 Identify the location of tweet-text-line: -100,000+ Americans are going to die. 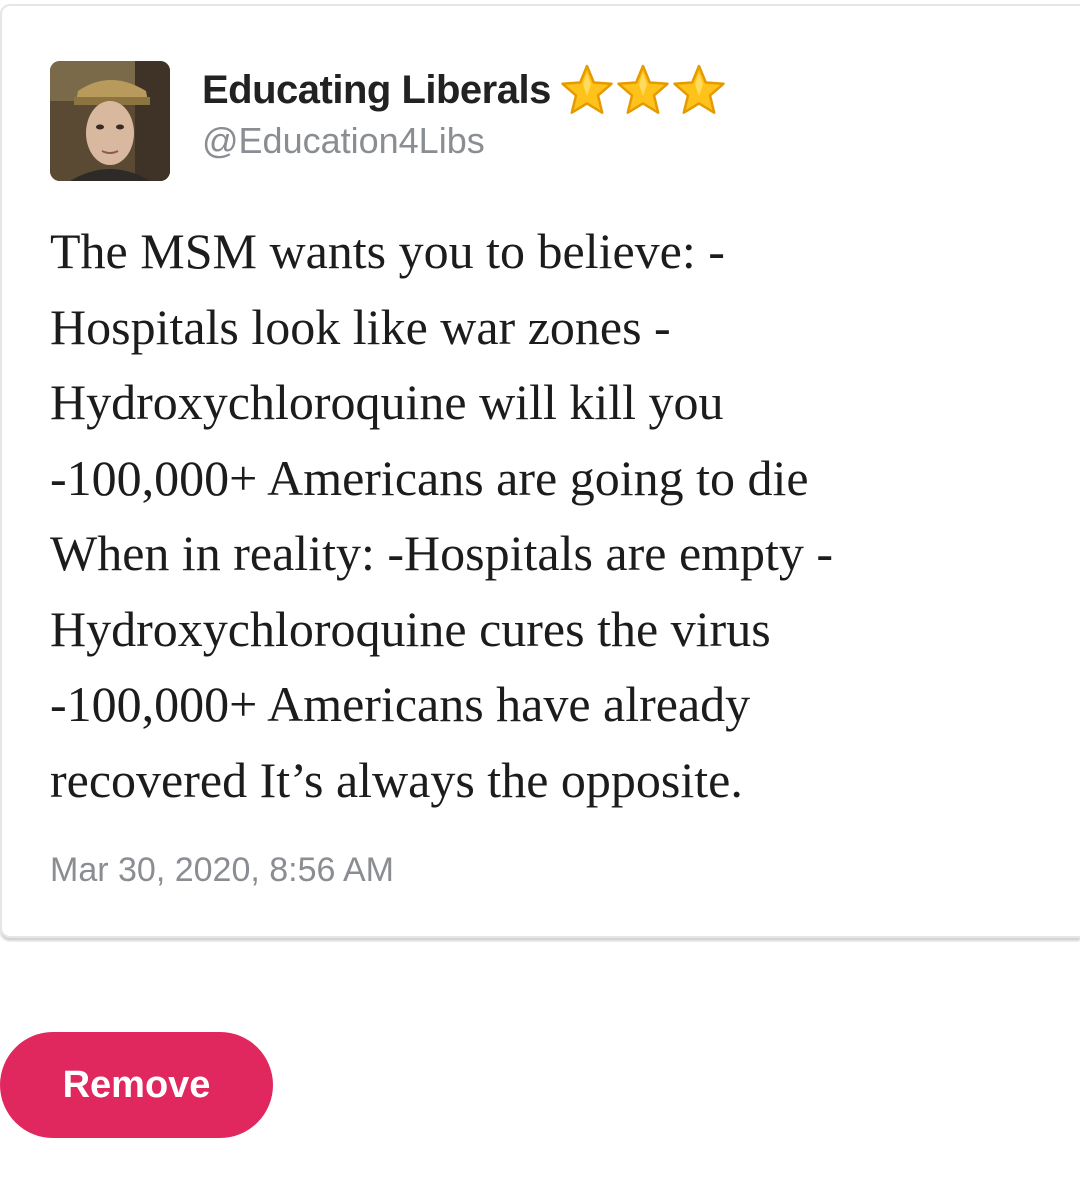
(429, 477).